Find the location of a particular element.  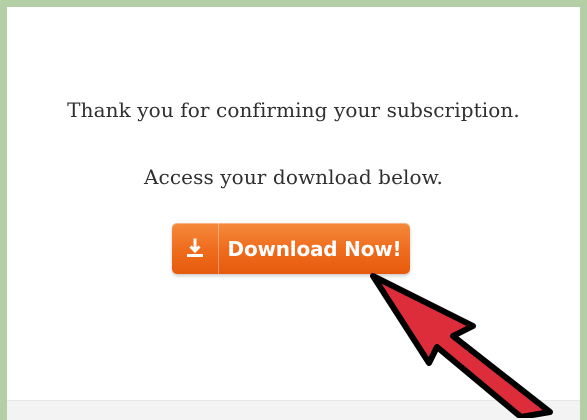

footer-band is located at coordinates (293, 410).